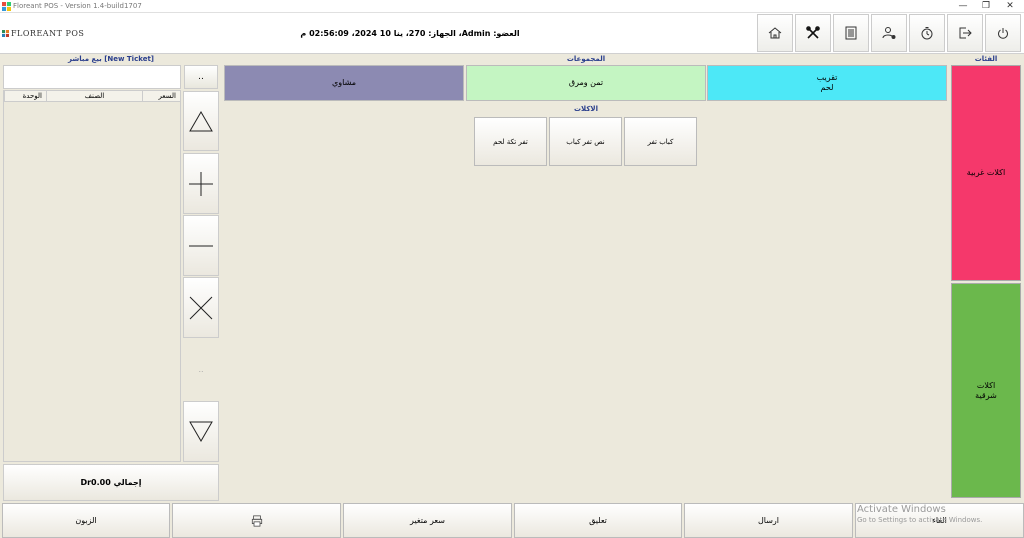  Describe the element at coordinates (92, 276) in the screenshot. I see `ticket-items-table: السعر الصنف الوحدة` at that location.